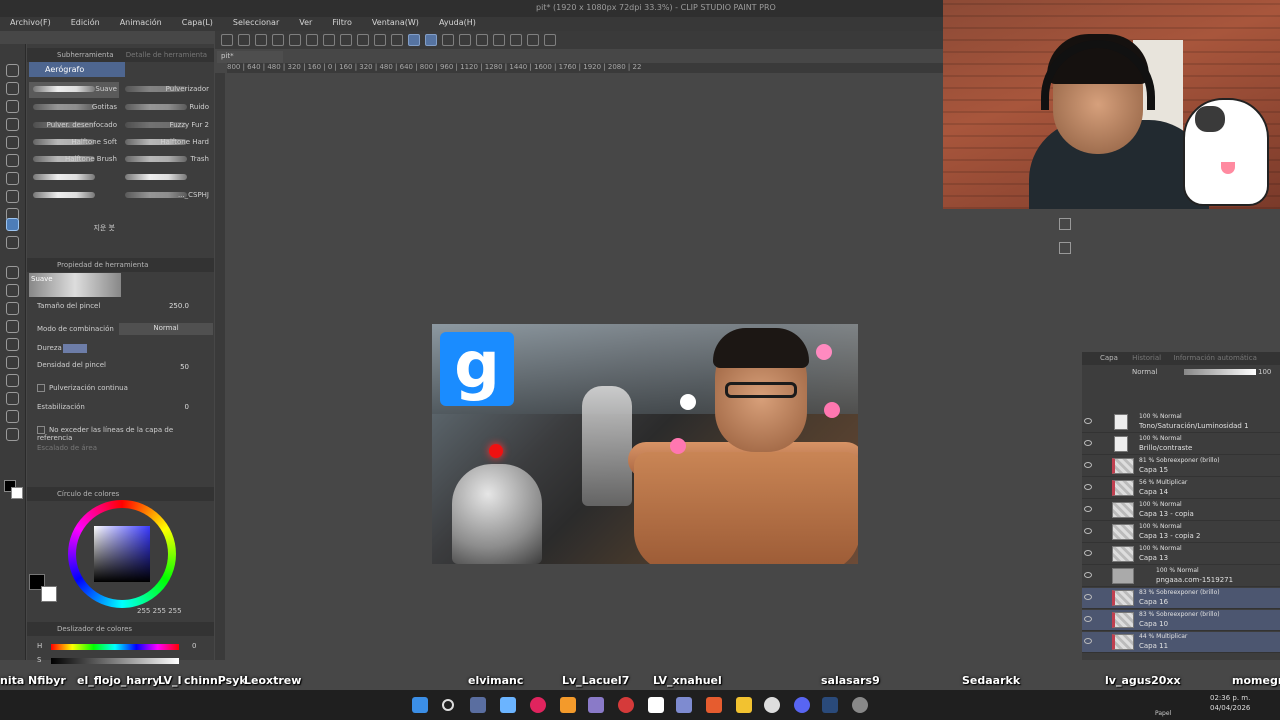 The height and width of the screenshot is (720, 1280). I want to click on menu-filter: Filtro, so click(342, 24).